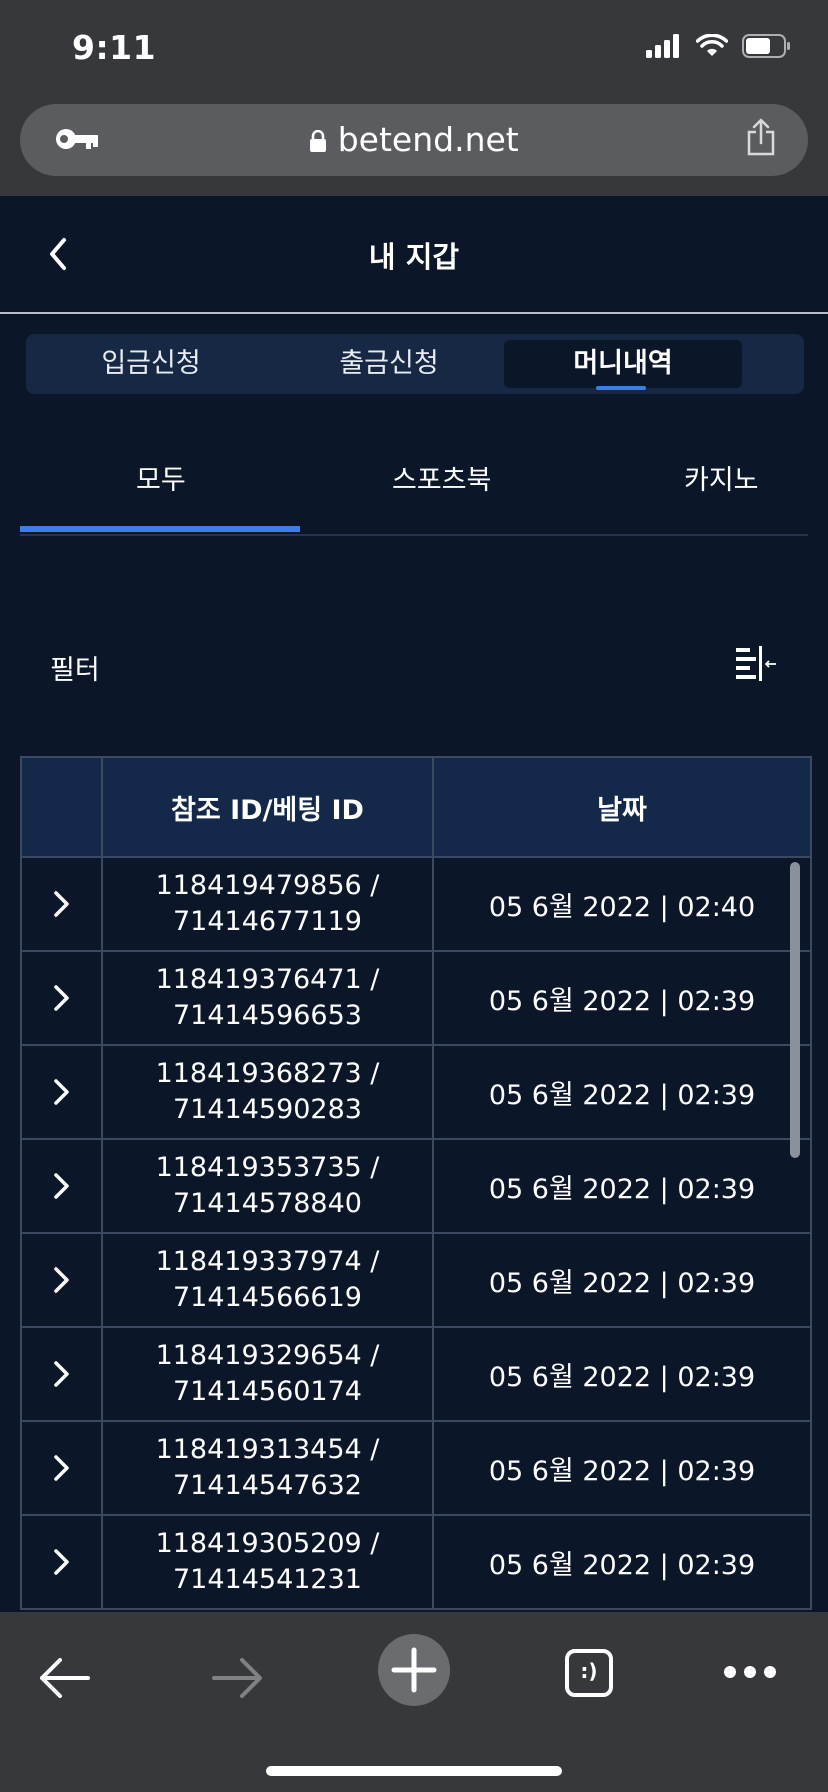 The width and height of the screenshot is (828, 1792). What do you see at coordinates (267, 1449) in the screenshot?
I see `reference-id: 118419313454 /` at bounding box center [267, 1449].